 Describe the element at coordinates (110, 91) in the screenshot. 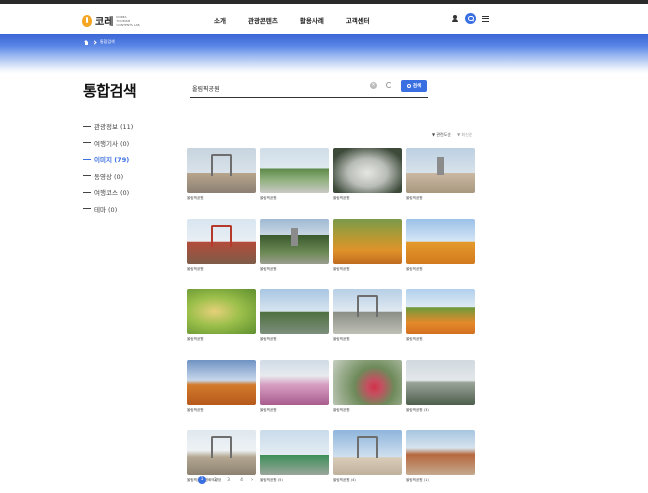

I see `page-title: 통합검색` at that location.